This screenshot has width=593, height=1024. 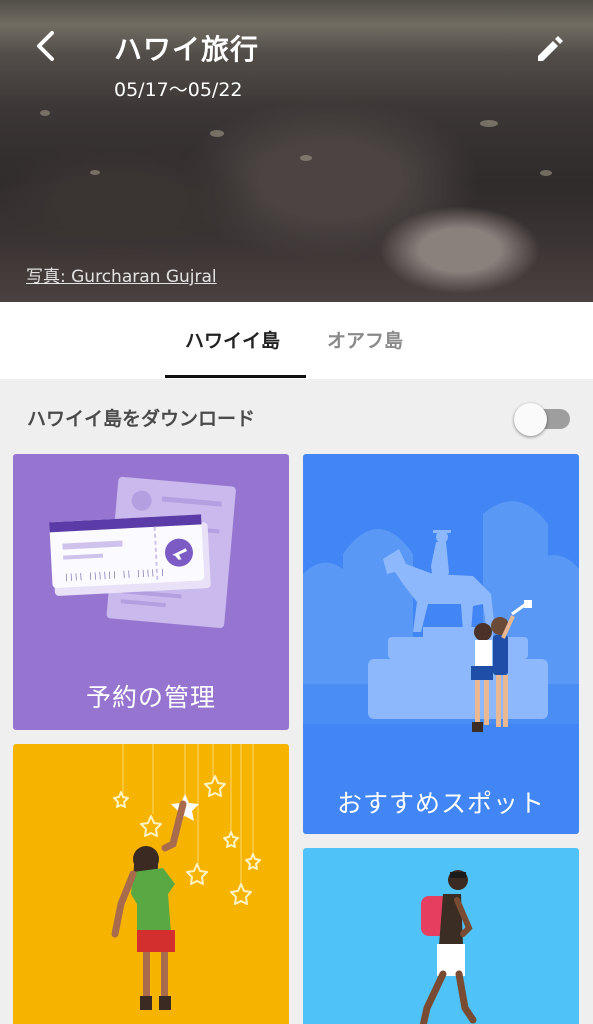 I want to click on download-row: ハワイイ島をダウンロード, so click(x=296, y=416).